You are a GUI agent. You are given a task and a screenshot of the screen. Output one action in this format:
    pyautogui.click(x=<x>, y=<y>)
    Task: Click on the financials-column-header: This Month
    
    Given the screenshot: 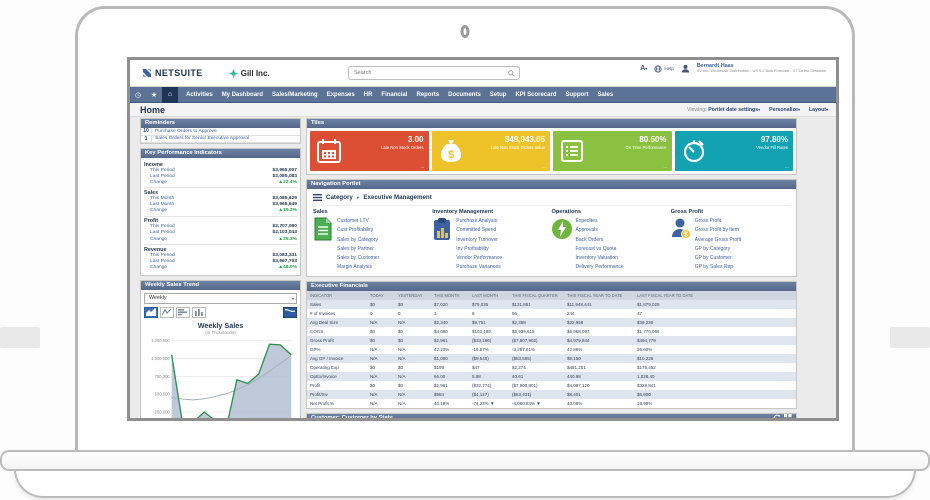 What is the action you would take?
    pyautogui.click(x=450, y=295)
    